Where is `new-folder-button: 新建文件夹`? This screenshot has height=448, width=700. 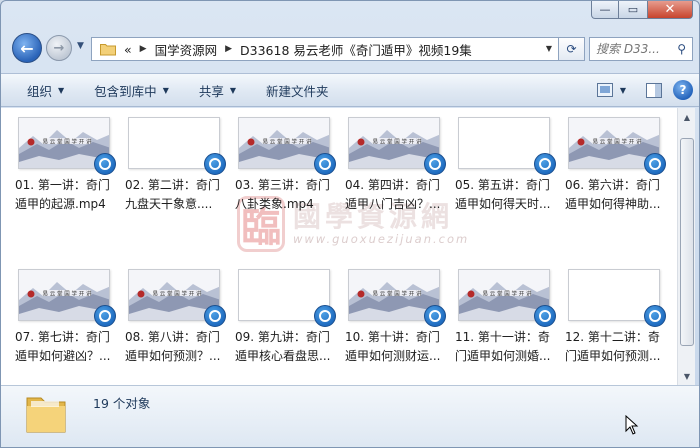 new-folder-button: 新建文件夹 is located at coordinates (297, 90).